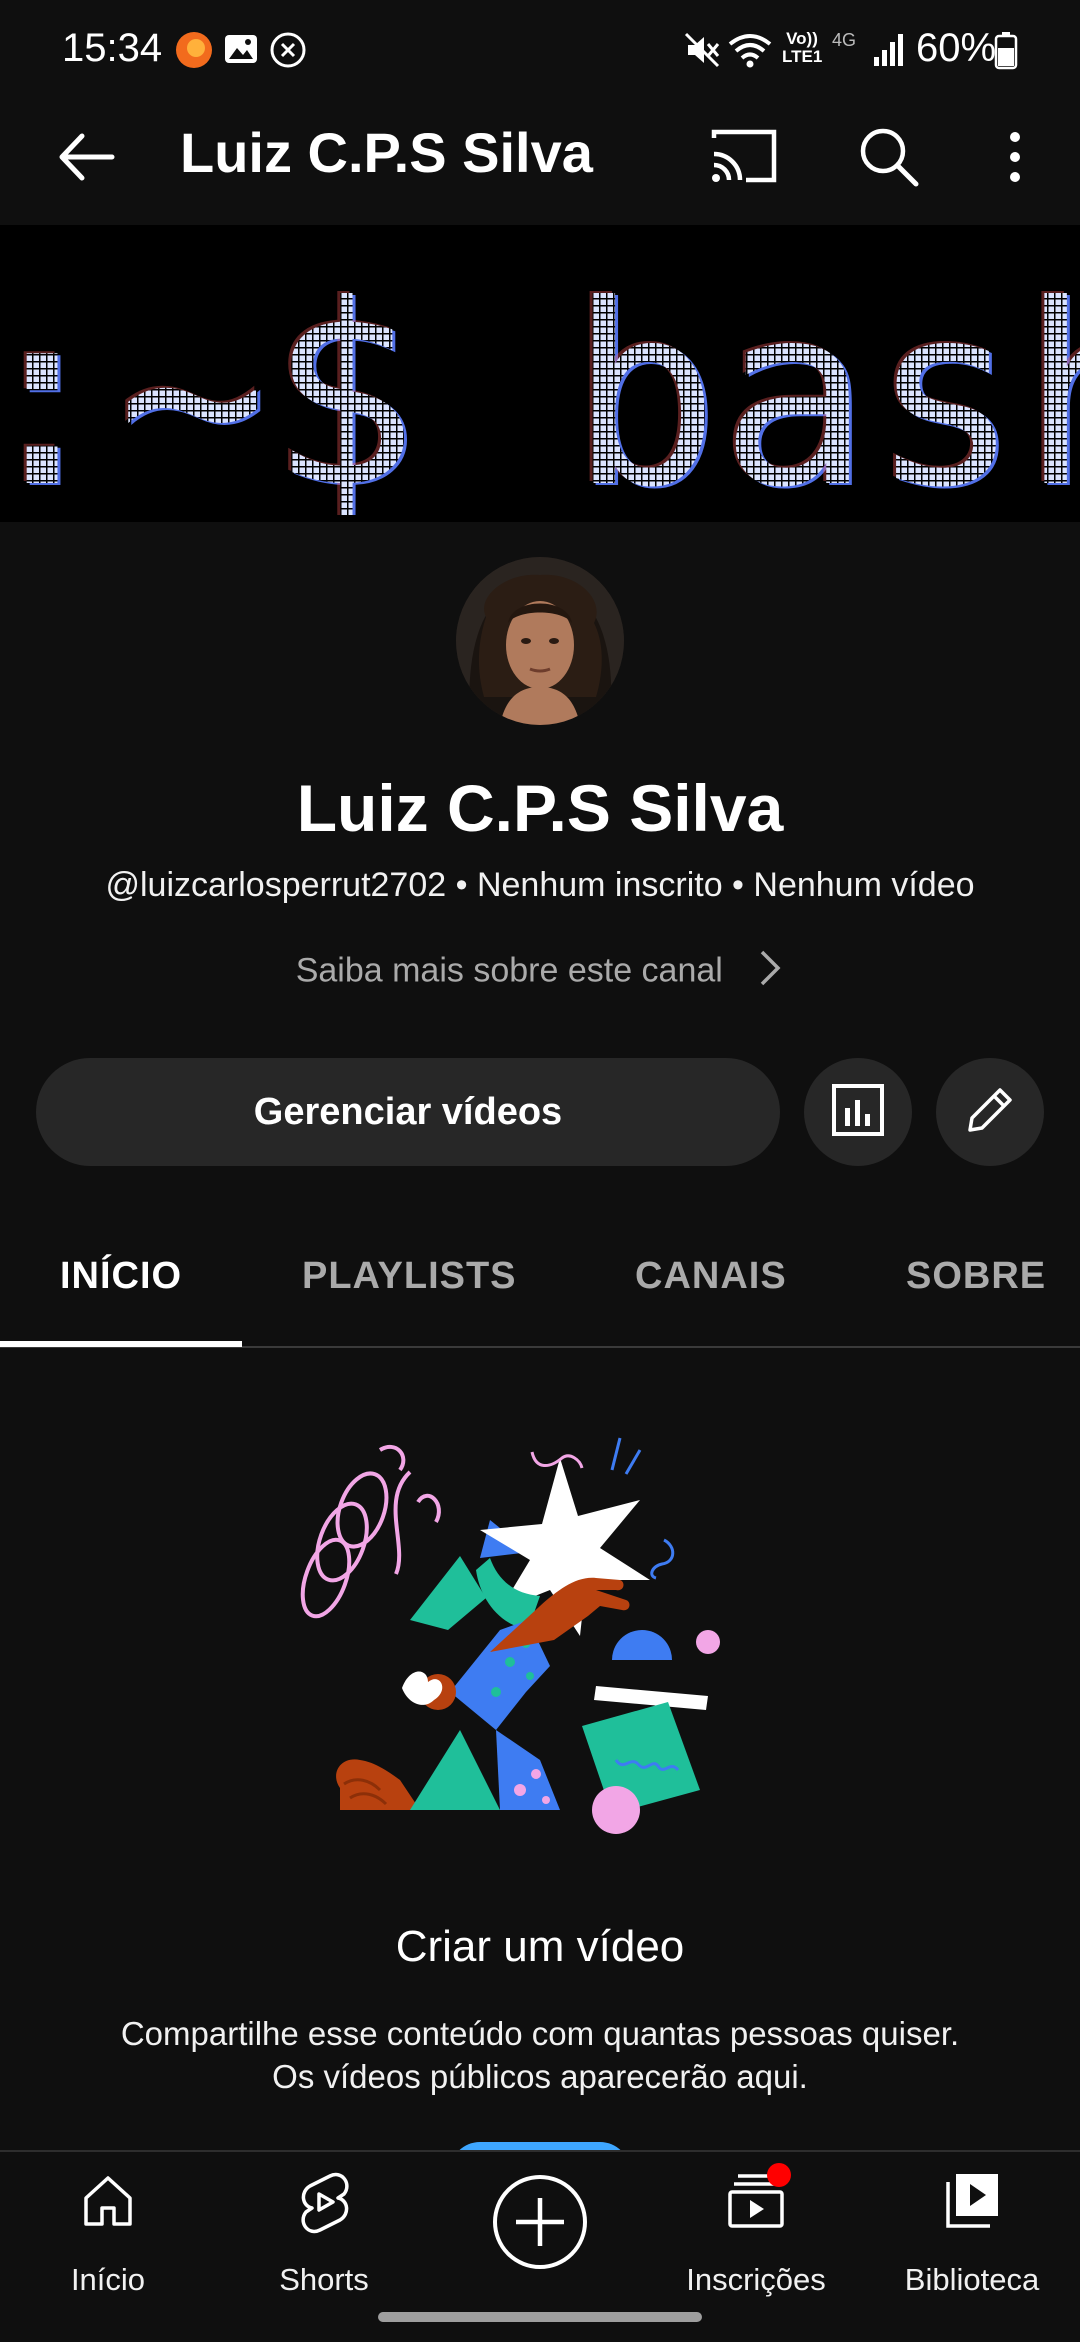  Describe the element at coordinates (325, 2203) in the screenshot. I see `shorts-icon` at that location.